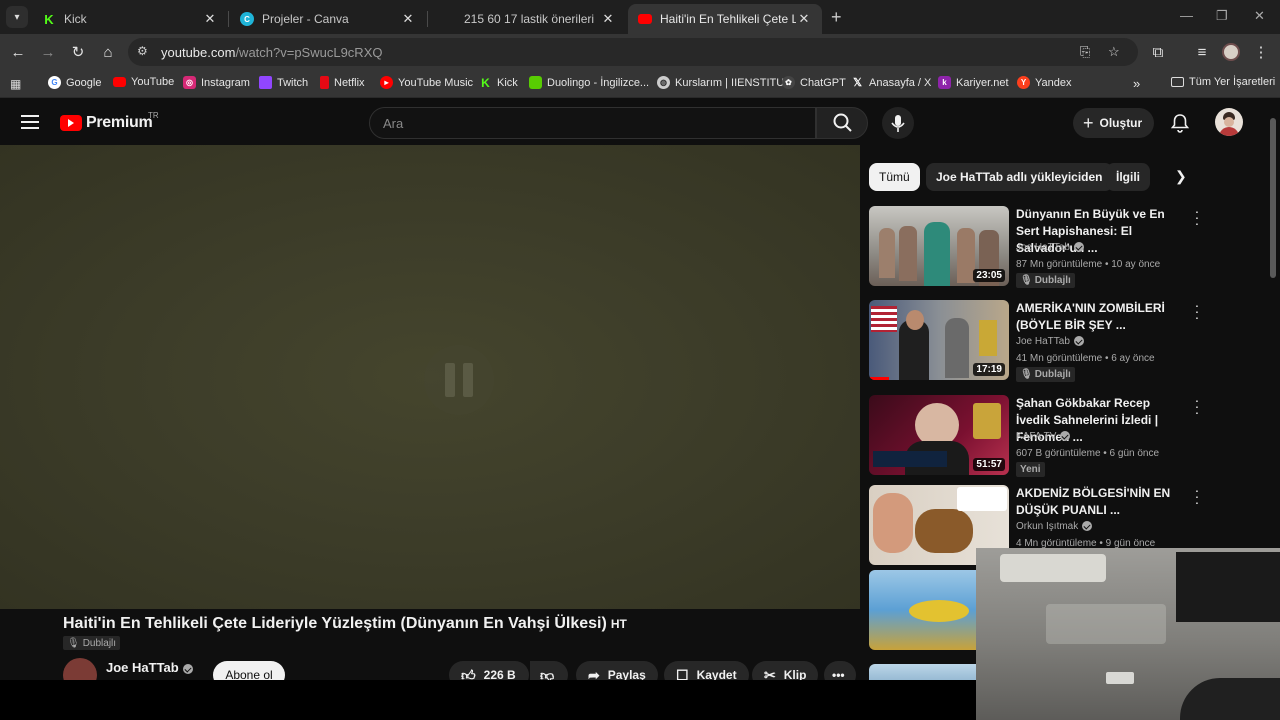 The width and height of the screenshot is (1280, 720). I want to click on save-button: ☐ Kaydet, so click(706, 670).